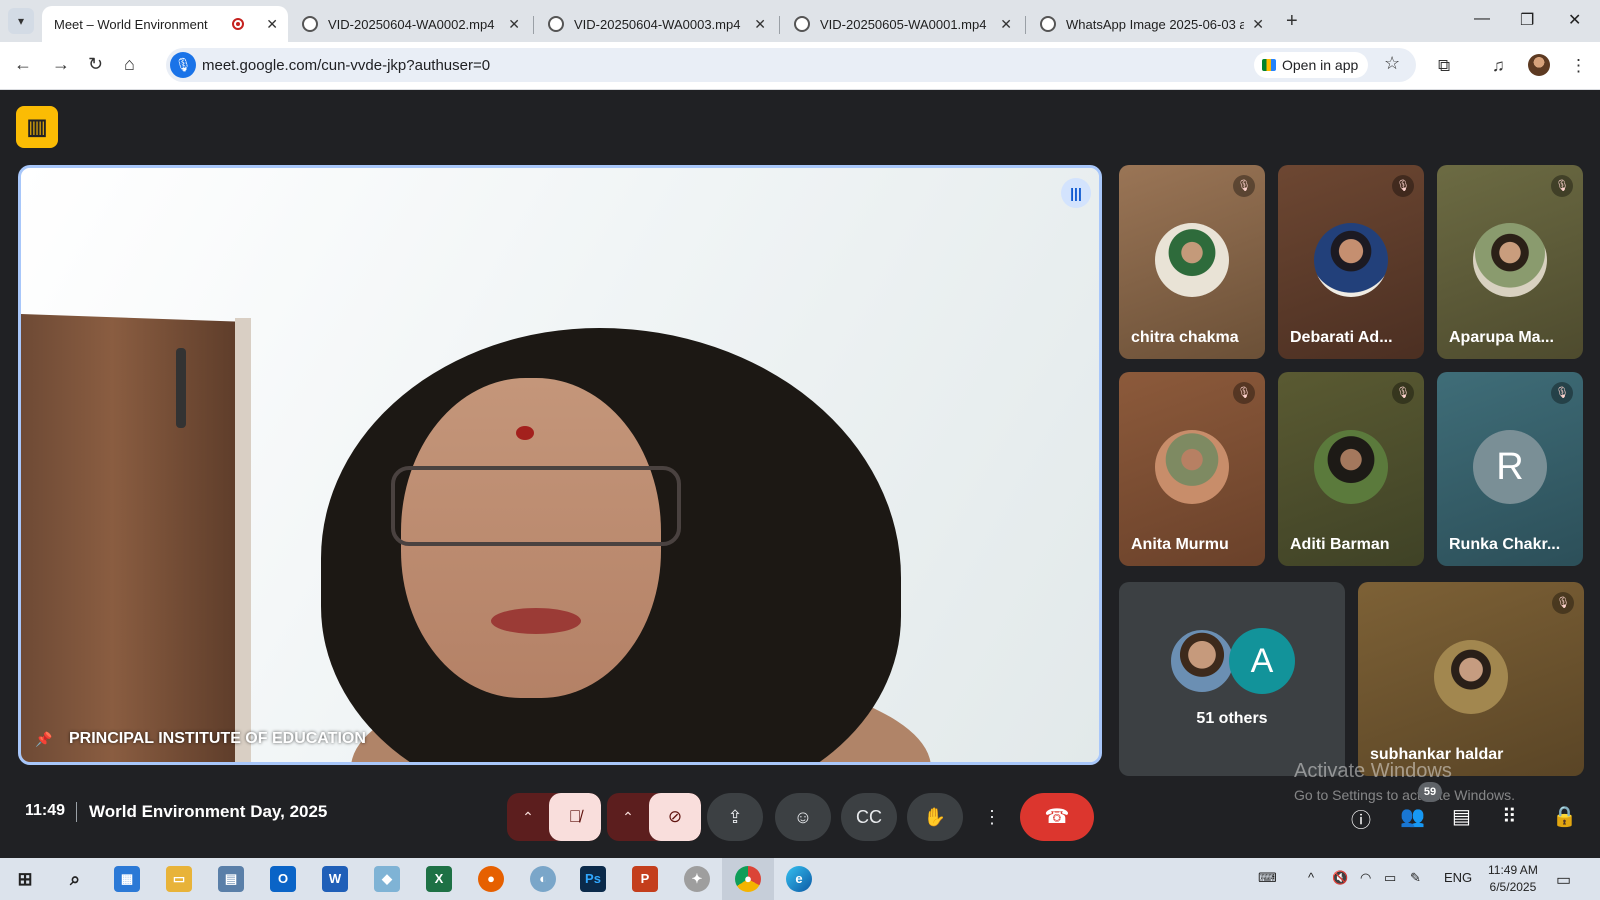  I want to click on more-options-button: ⋮, so click(992, 817).